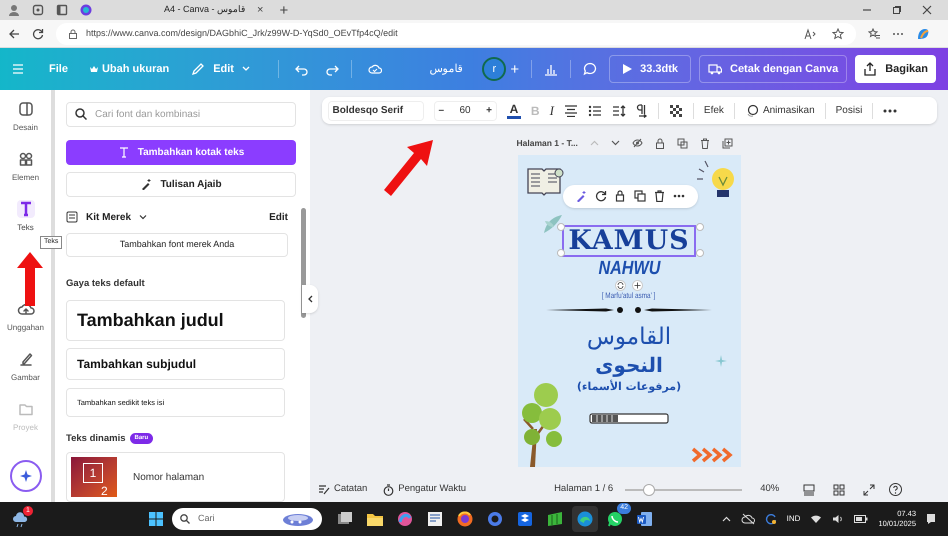 The image size is (948, 536). Describe the element at coordinates (175, 320) in the screenshot. I see `add-heading-button: Tambahkan judul` at that location.